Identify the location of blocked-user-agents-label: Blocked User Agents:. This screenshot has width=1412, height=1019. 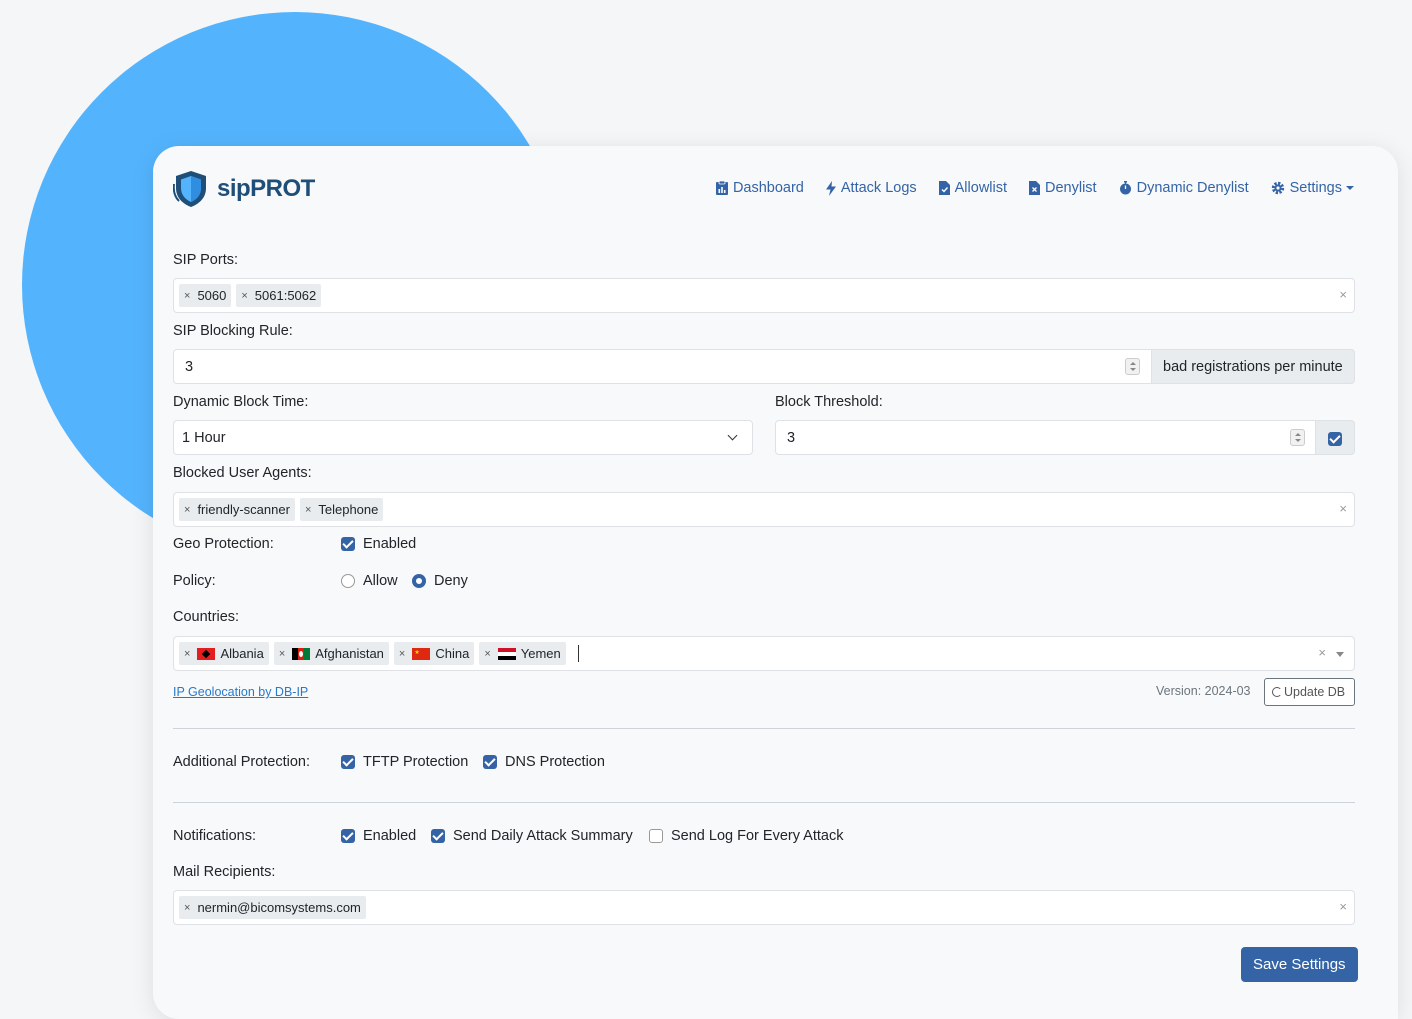
(242, 473).